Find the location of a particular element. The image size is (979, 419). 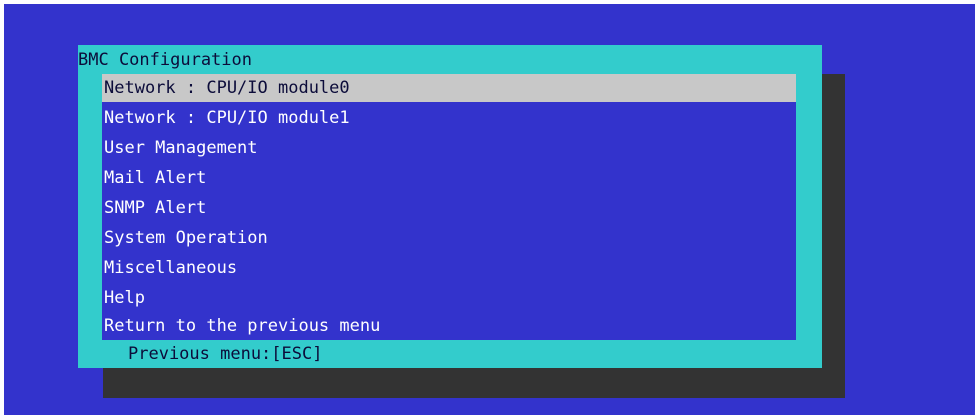

menu-item-snmp-alert: SNMP Alert is located at coordinates (449, 208).